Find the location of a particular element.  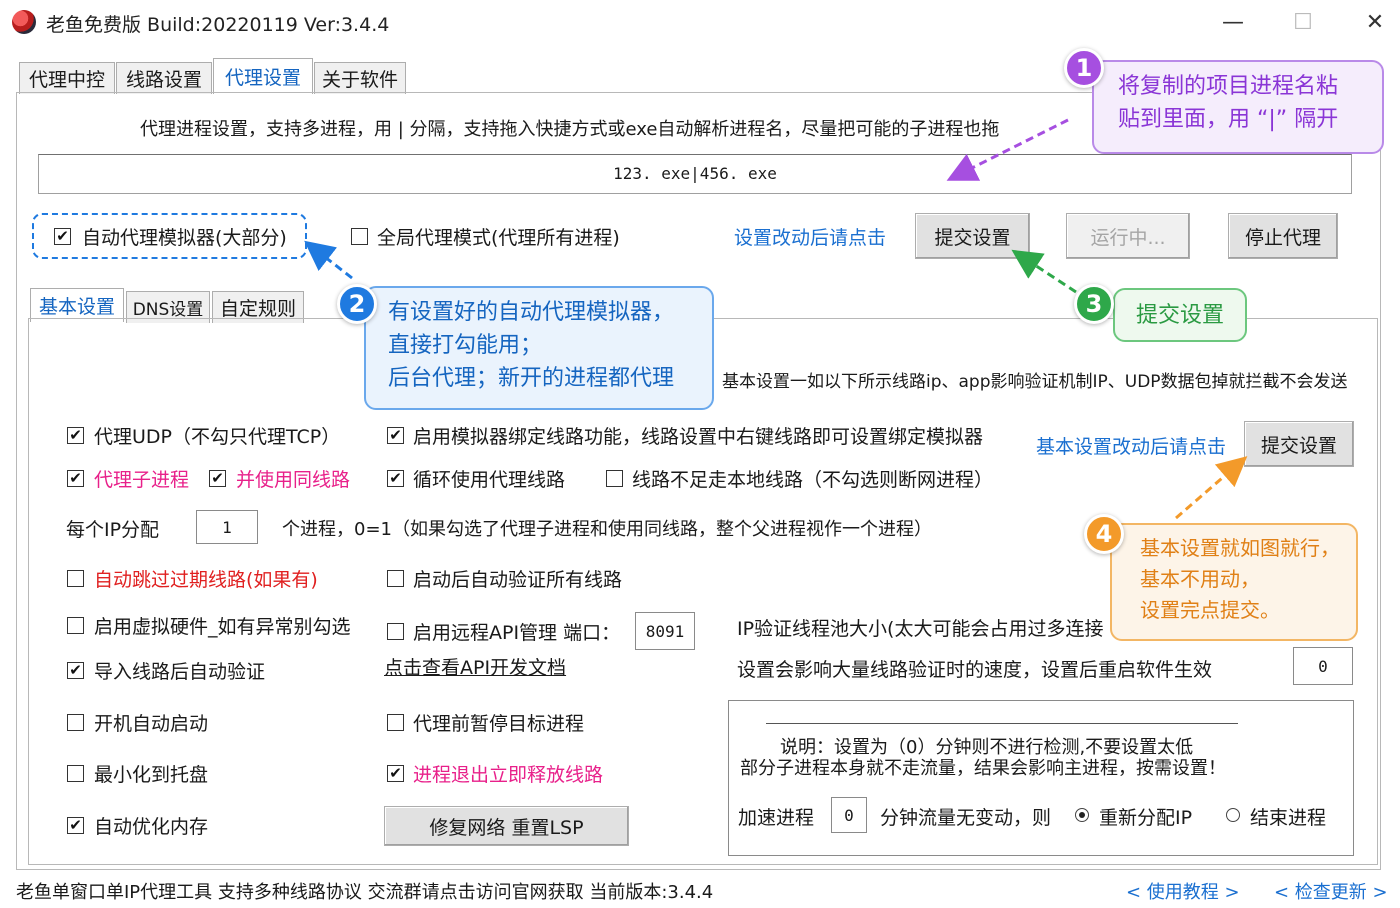

local-fallback-label: 线路不足走本地线路（不勾选则断网进程） is located at coordinates (813, 480).